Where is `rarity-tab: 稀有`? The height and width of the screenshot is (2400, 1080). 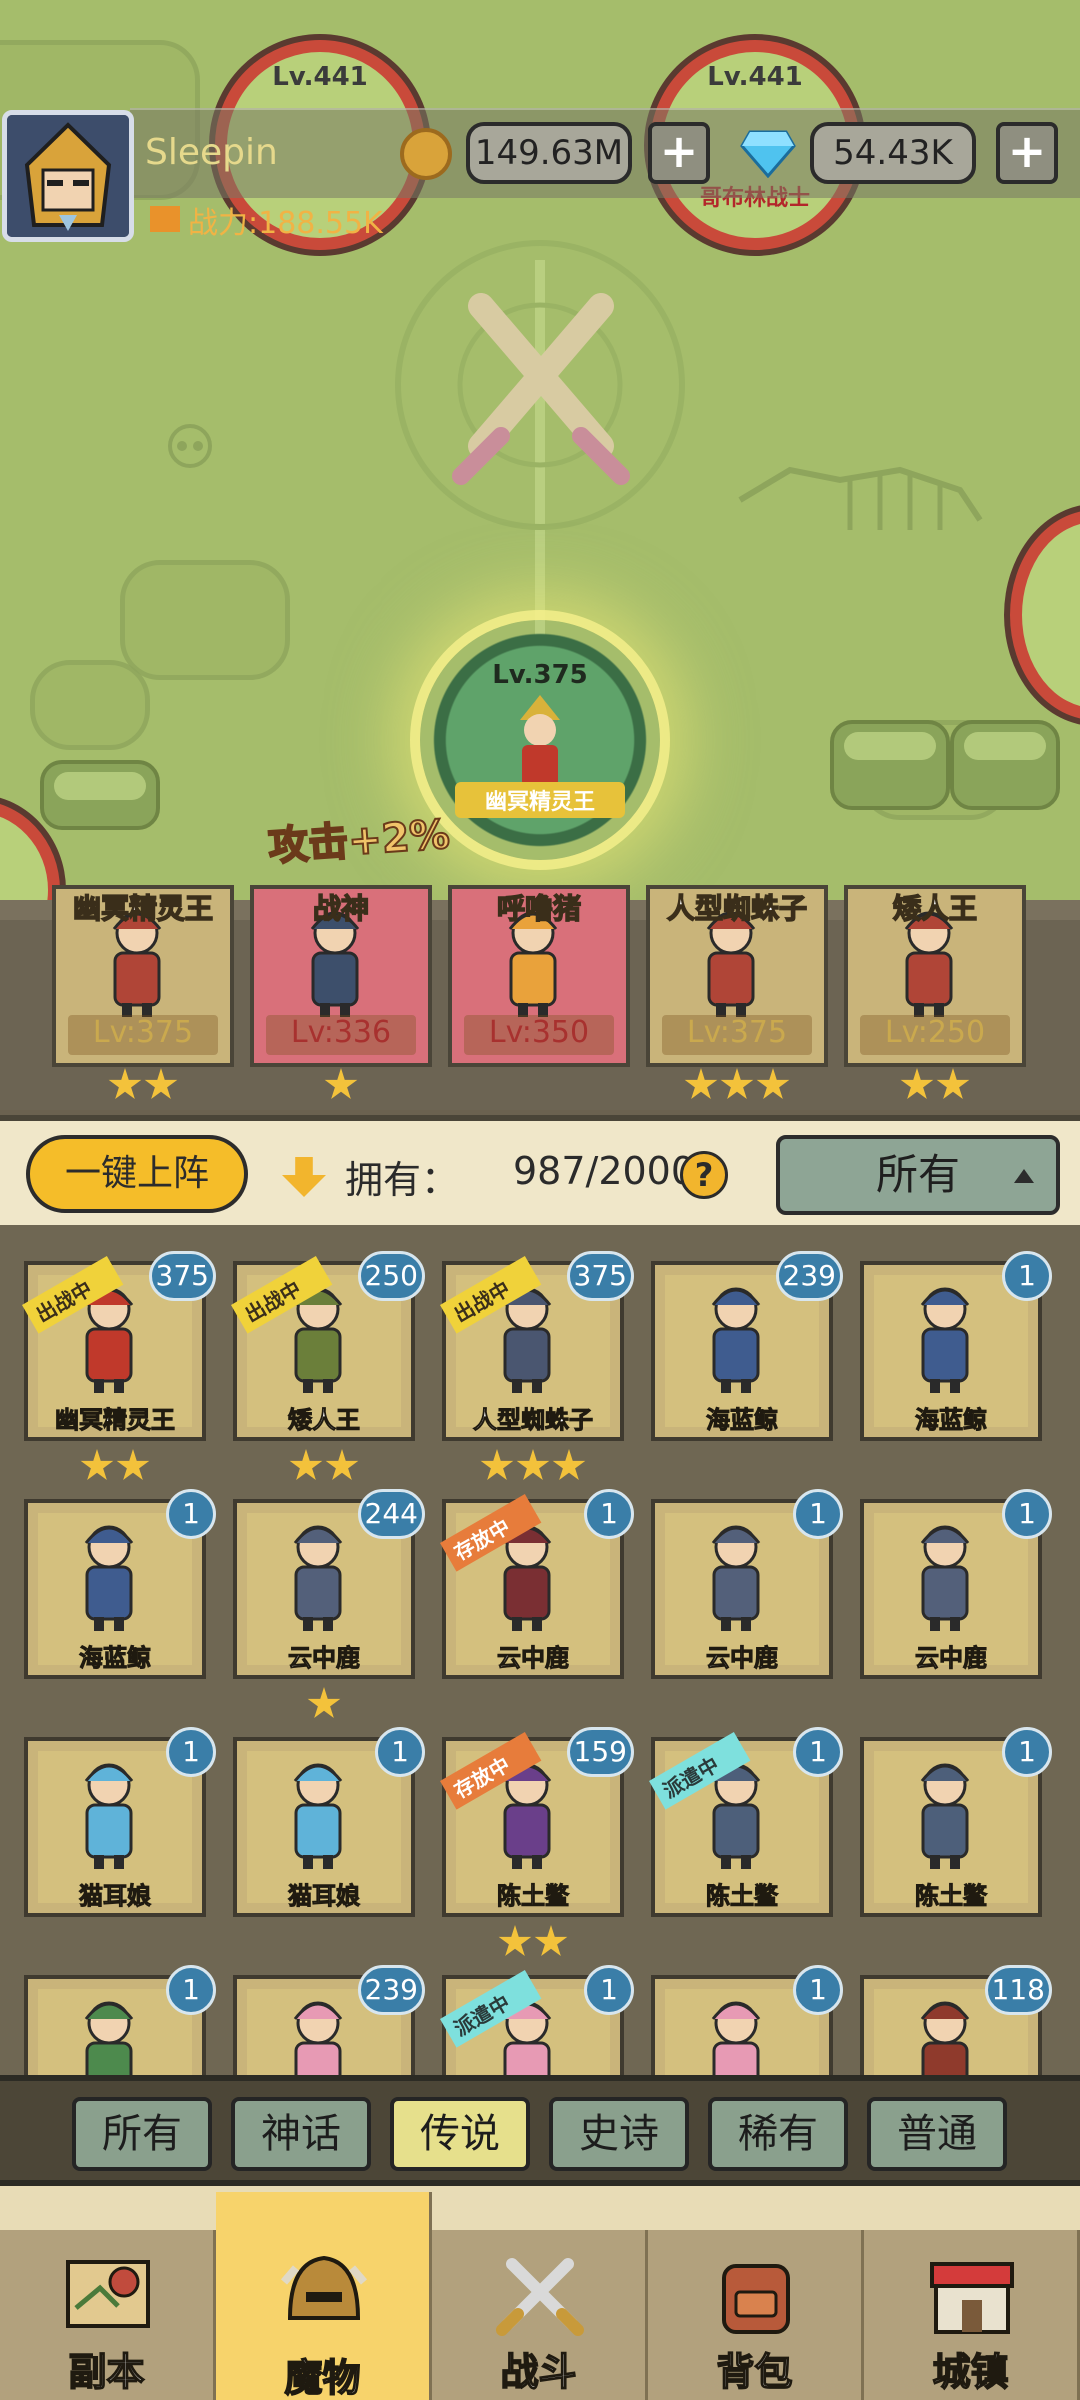 rarity-tab: 稀有 is located at coordinates (778, 2134).